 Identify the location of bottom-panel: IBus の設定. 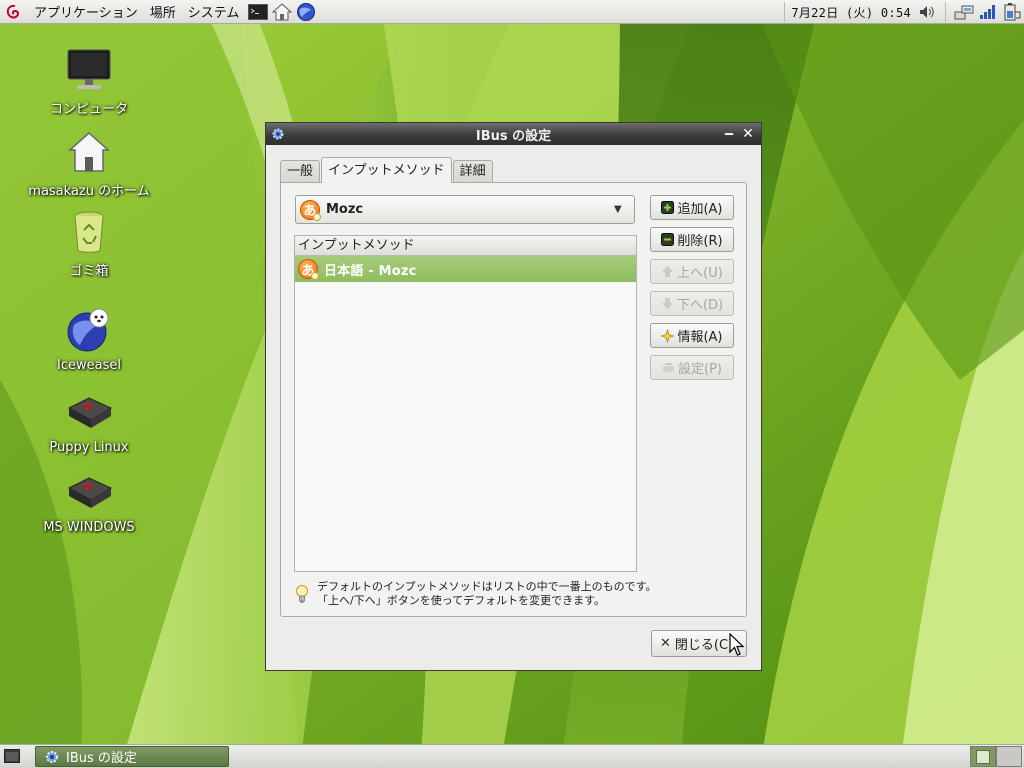
(512, 756).